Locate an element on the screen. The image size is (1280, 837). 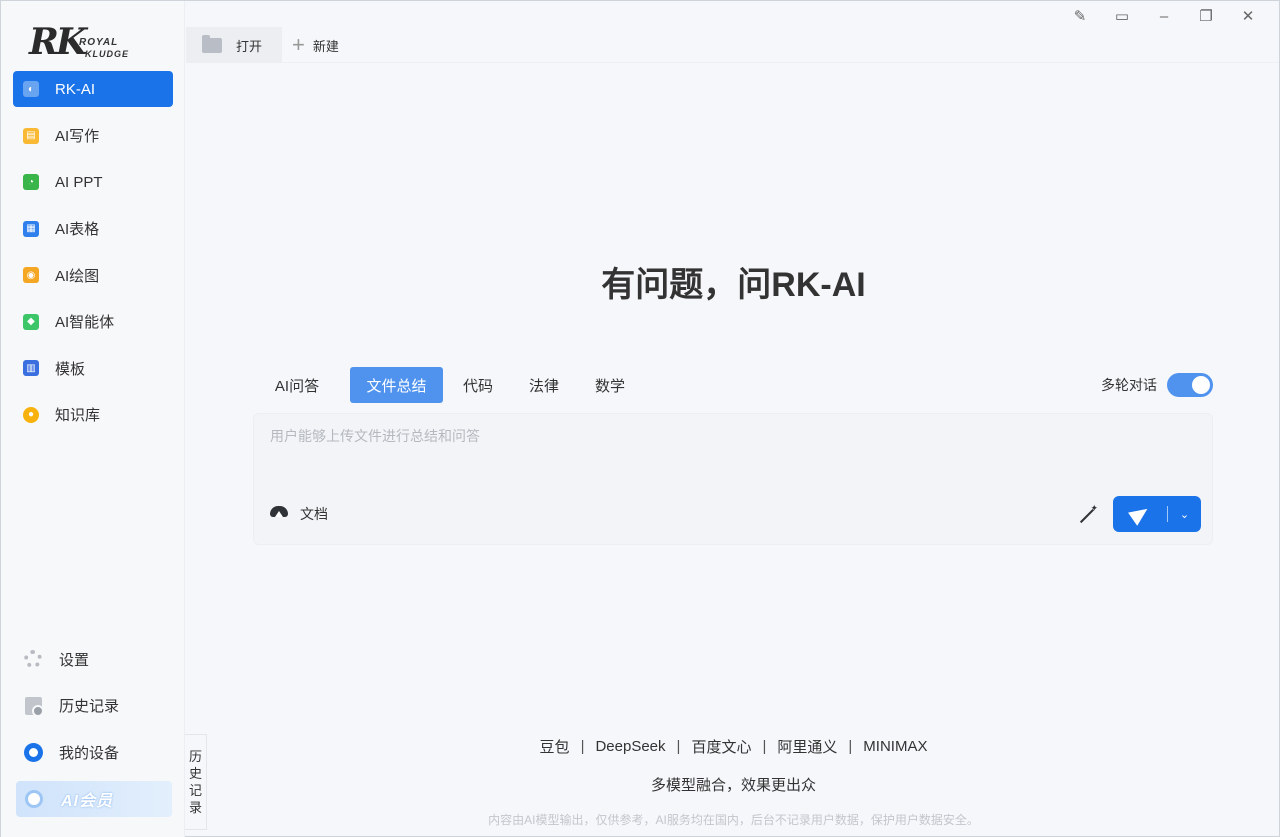
sidebar-item-template: ▥ 模板 is located at coordinates (93, 368).